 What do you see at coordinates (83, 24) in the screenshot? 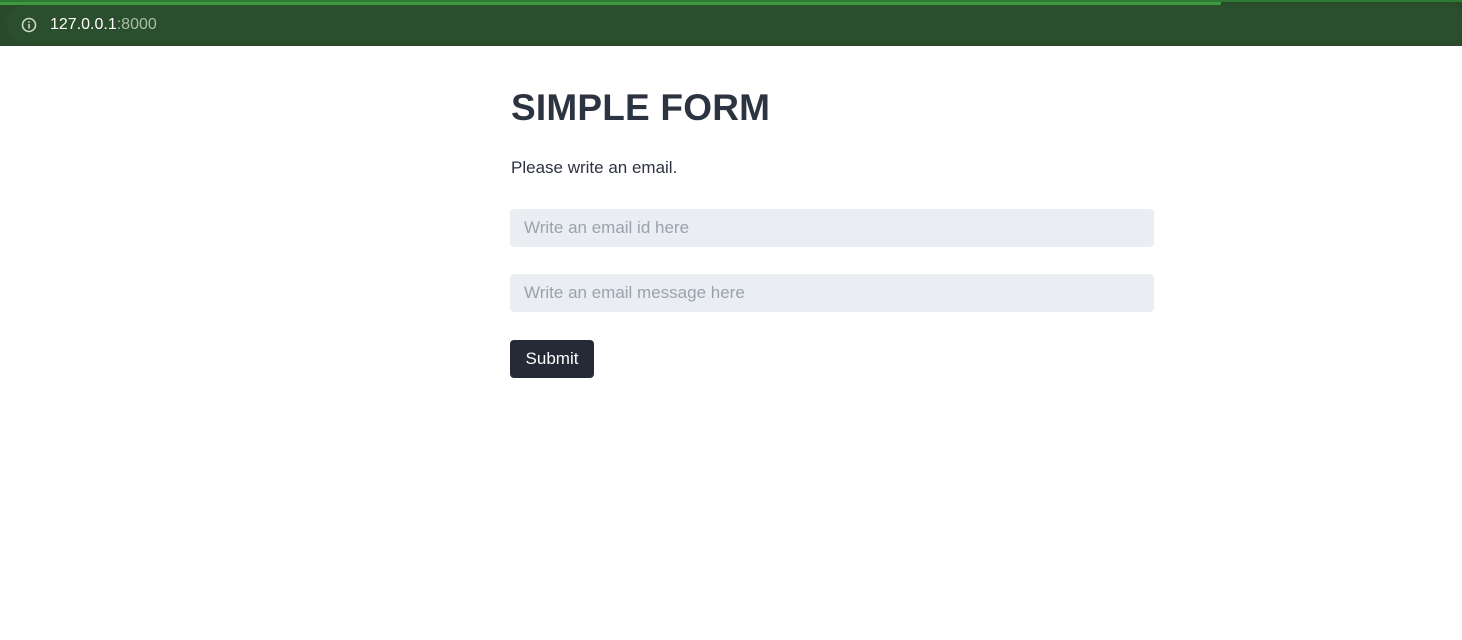
I see `url-host: 127.0.0.1` at bounding box center [83, 24].